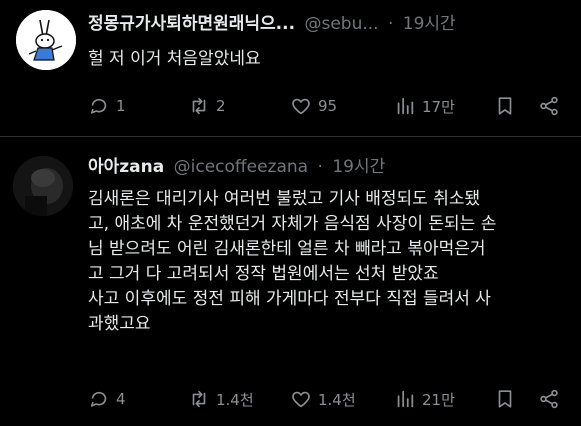 This screenshot has width=581, height=426. I want to click on reply-button: 1, so click(107, 106).